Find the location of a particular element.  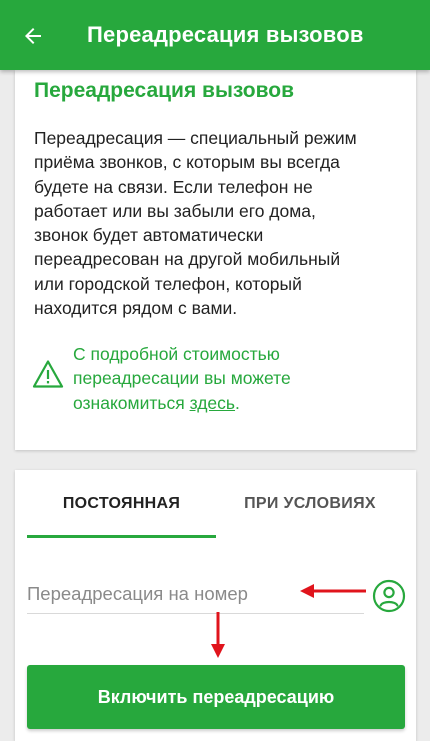

pricing-link: здесь is located at coordinates (212, 403).